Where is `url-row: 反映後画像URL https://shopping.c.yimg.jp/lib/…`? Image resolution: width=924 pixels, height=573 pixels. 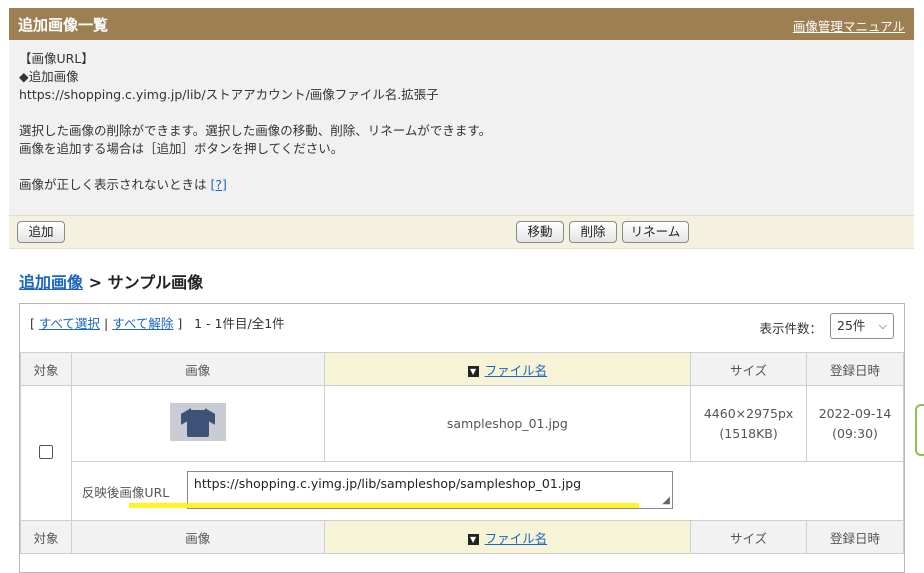
url-row: 反映後画像URL https://shopping.c.yimg.jp/lib/… is located at coordinates (463, 491).